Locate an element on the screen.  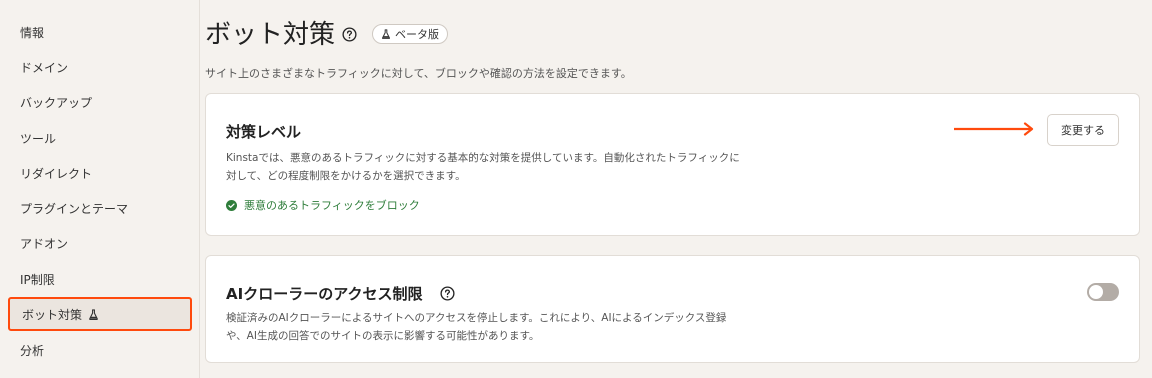
sidebar-item-domains: ドメイン is located at coordinates (100, 67).